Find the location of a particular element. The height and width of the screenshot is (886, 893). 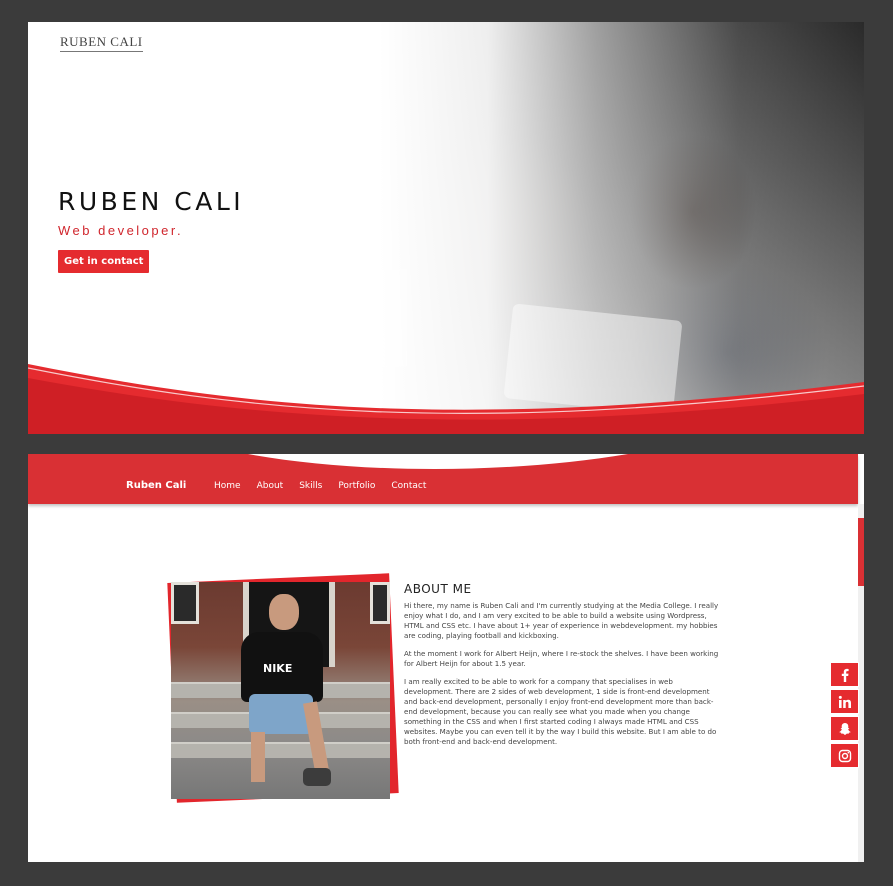

linkedin-icon is located at coordinates (844, 701).